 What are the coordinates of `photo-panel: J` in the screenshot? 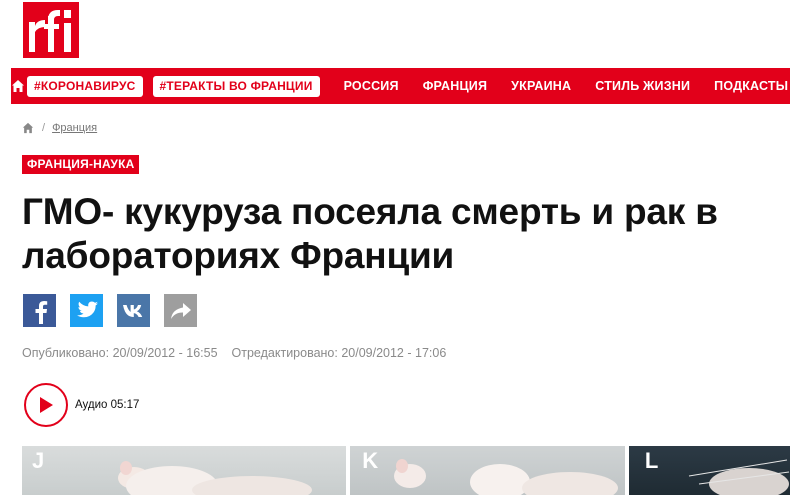 It's located at (184, 470).